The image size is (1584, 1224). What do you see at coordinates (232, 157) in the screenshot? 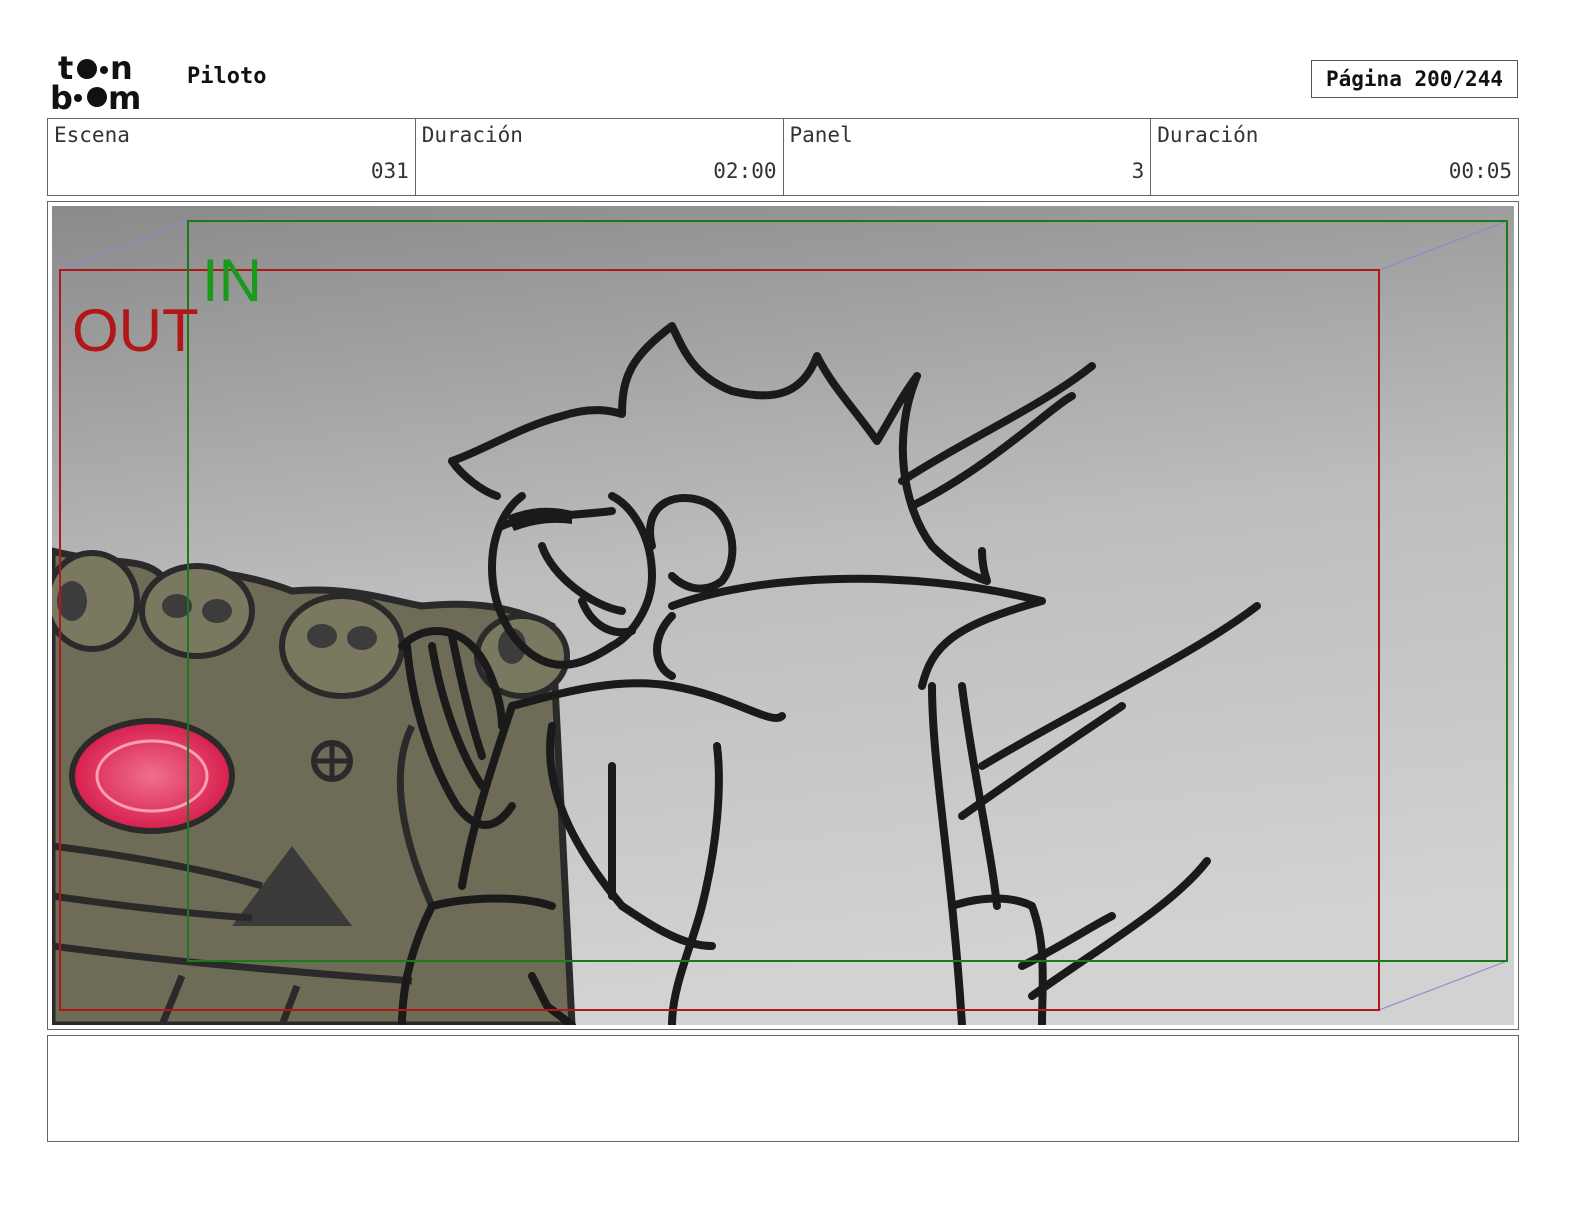
I see `scene-cell: Escena 031` at bounding box center [232, 157].